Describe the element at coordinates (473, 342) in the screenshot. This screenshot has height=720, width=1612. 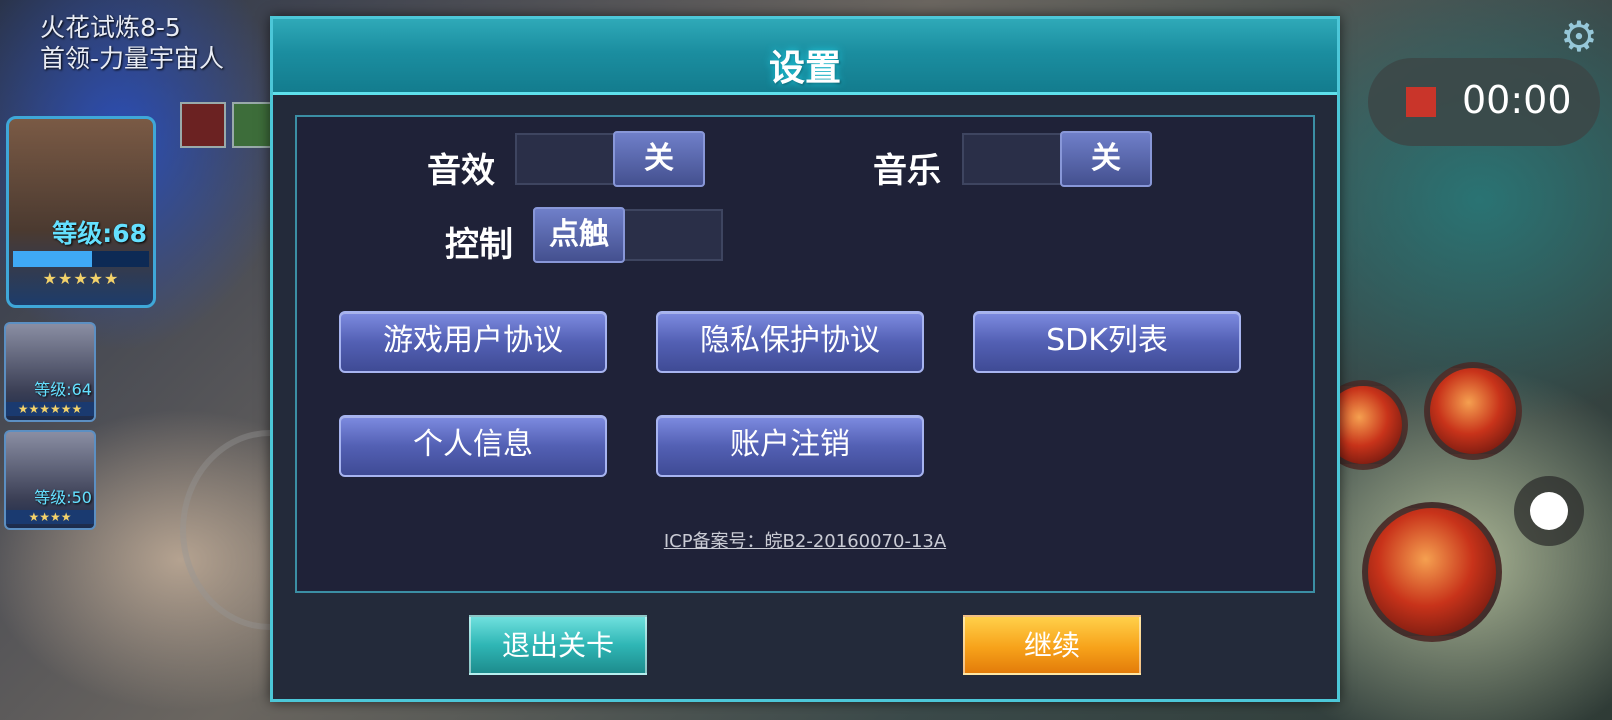
I see `user-agreement-button: 游戏用户协议` at that location.